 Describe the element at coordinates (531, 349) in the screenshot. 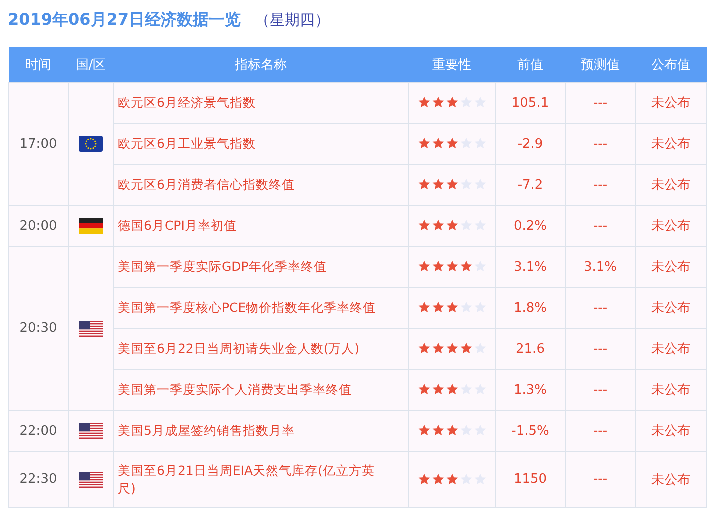

I see `previous-value: 21.6` at that location.